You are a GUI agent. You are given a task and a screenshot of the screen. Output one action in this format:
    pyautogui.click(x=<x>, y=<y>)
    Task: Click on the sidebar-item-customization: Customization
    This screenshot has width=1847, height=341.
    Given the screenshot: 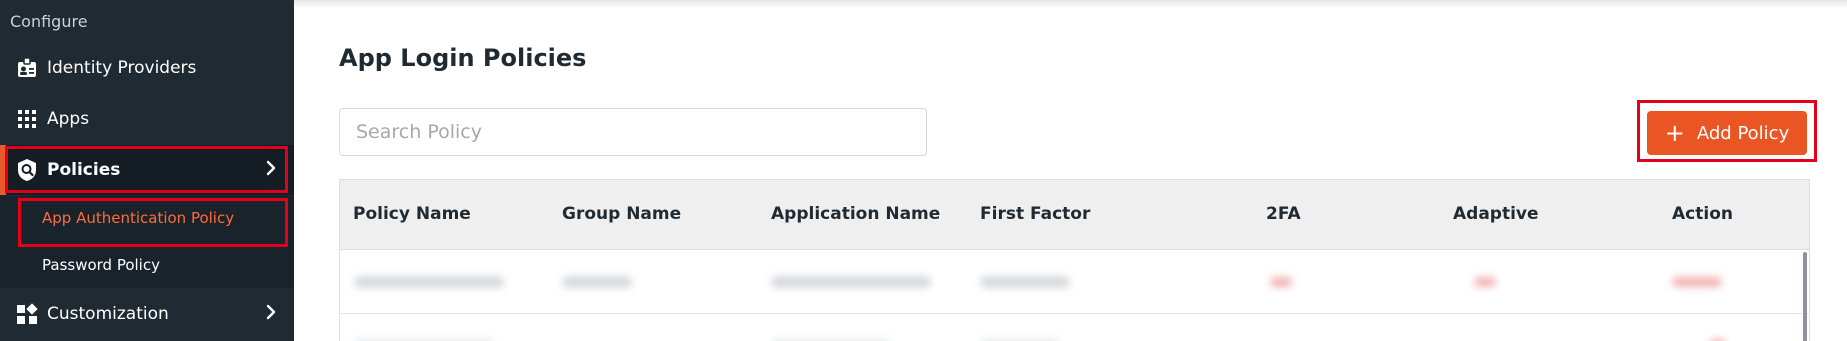 What is the action you would take?
    pyautogui.click(x=147, y=314)
    